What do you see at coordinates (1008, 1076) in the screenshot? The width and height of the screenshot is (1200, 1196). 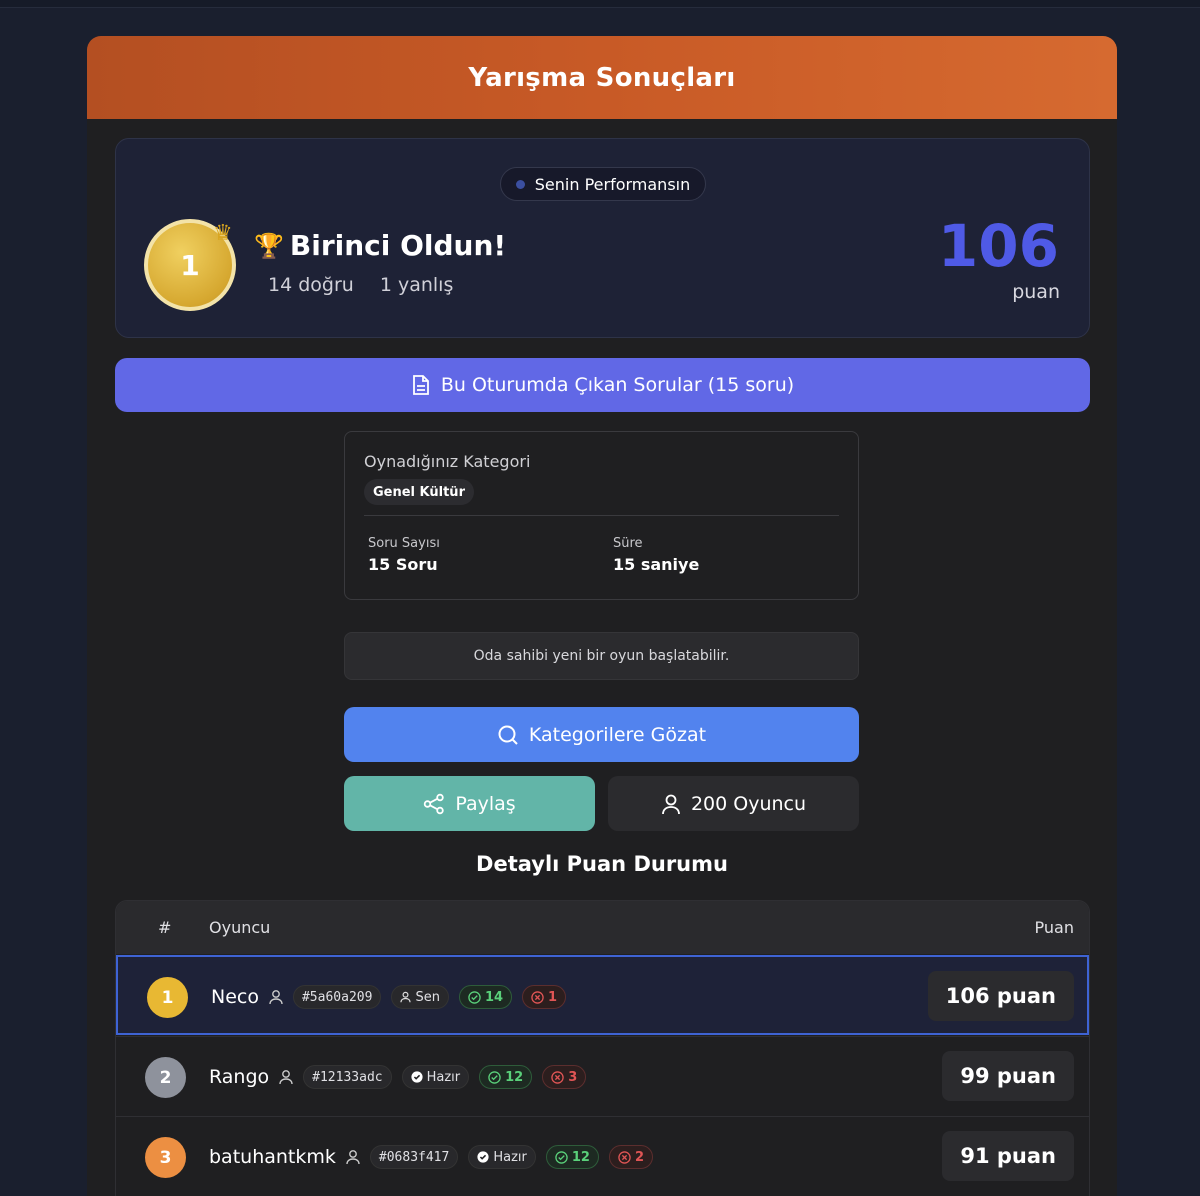 I see `score-pill: 99 puan` at bounding box center [1008, 1076].